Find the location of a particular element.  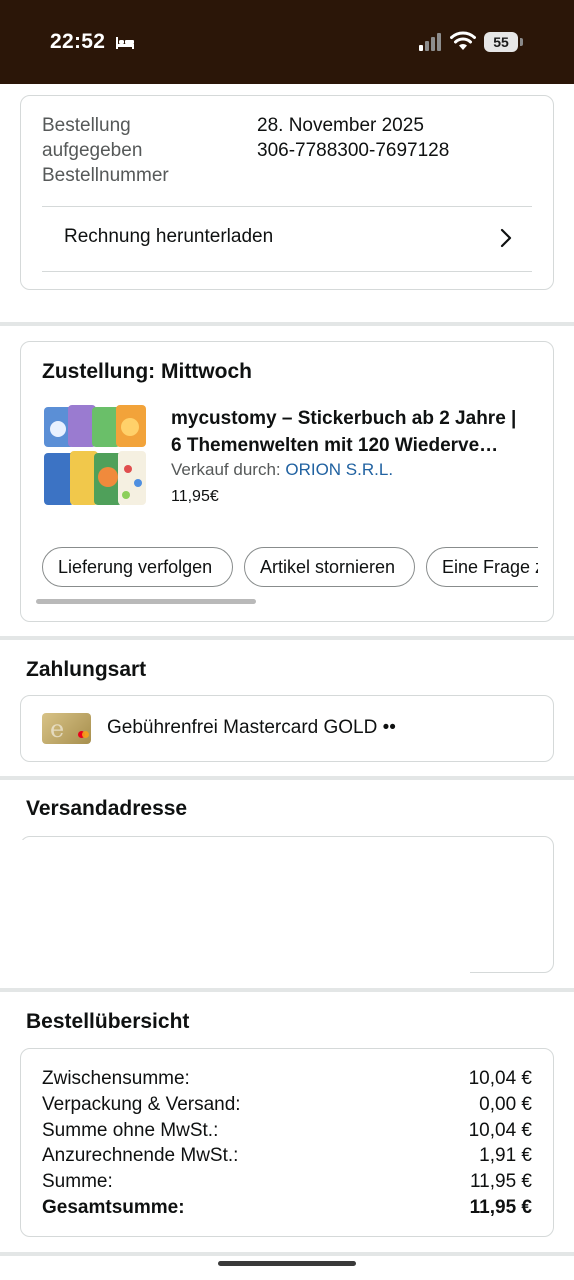

shipping-cost-value: 0,00 € is located at coordinates (505, 1104).